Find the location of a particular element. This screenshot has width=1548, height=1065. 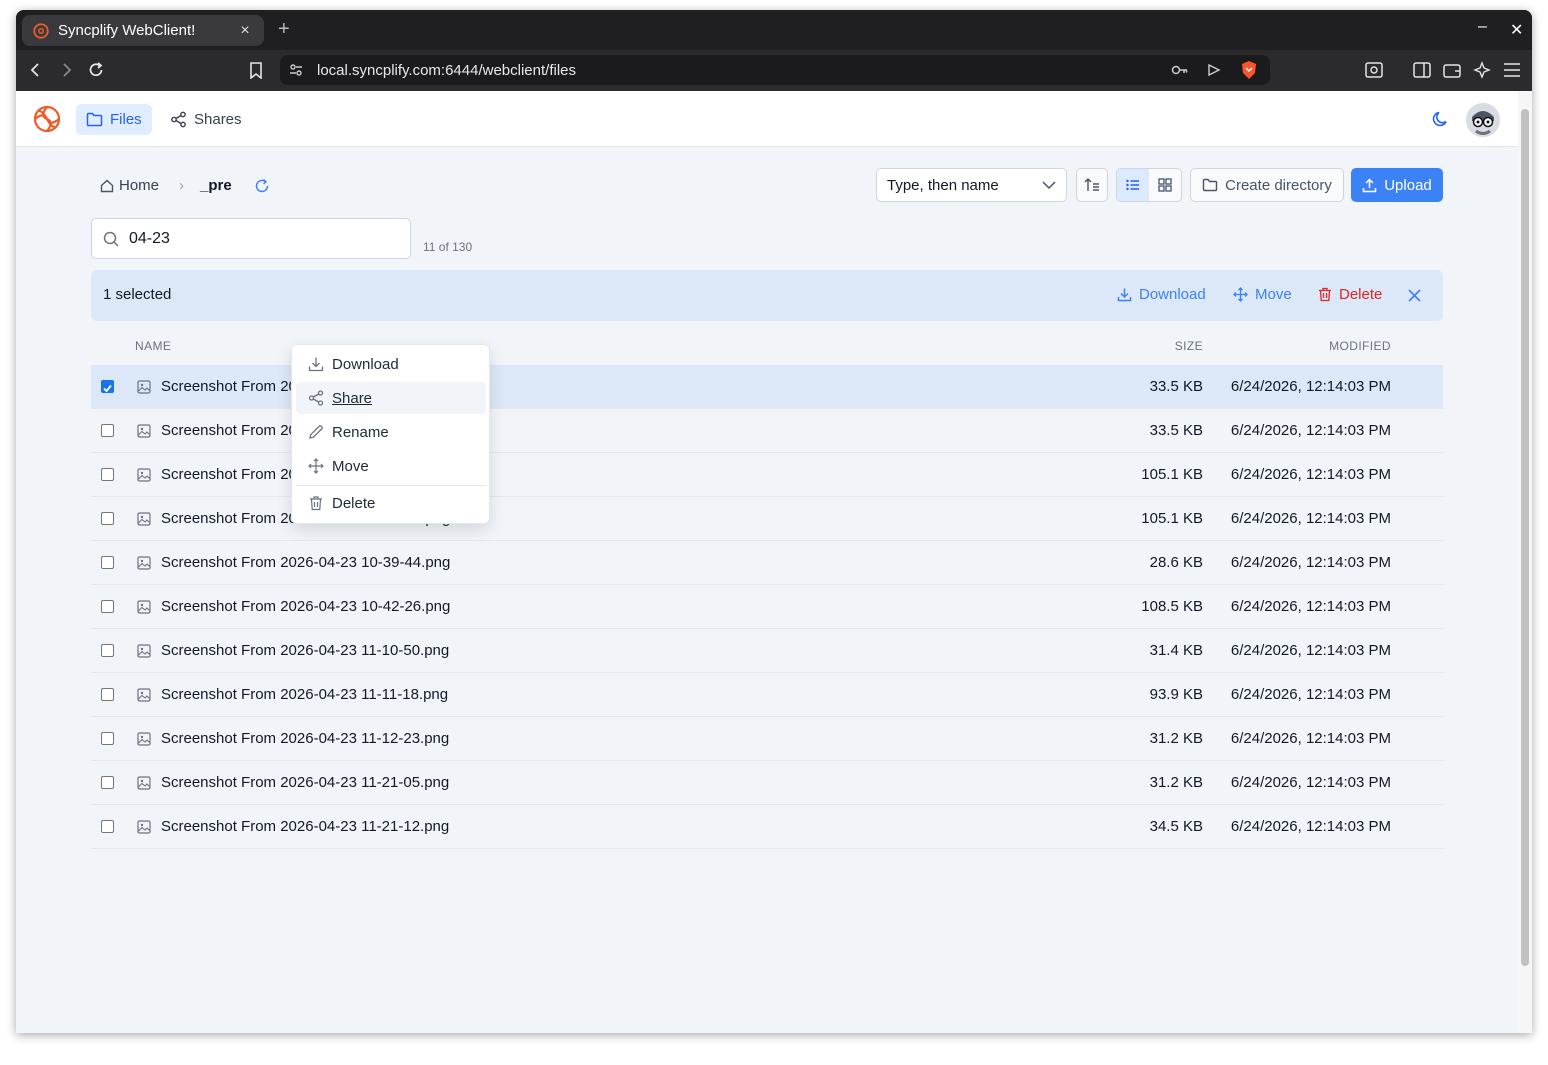

leo-ai-icon is located at coordinates (1482, 70).